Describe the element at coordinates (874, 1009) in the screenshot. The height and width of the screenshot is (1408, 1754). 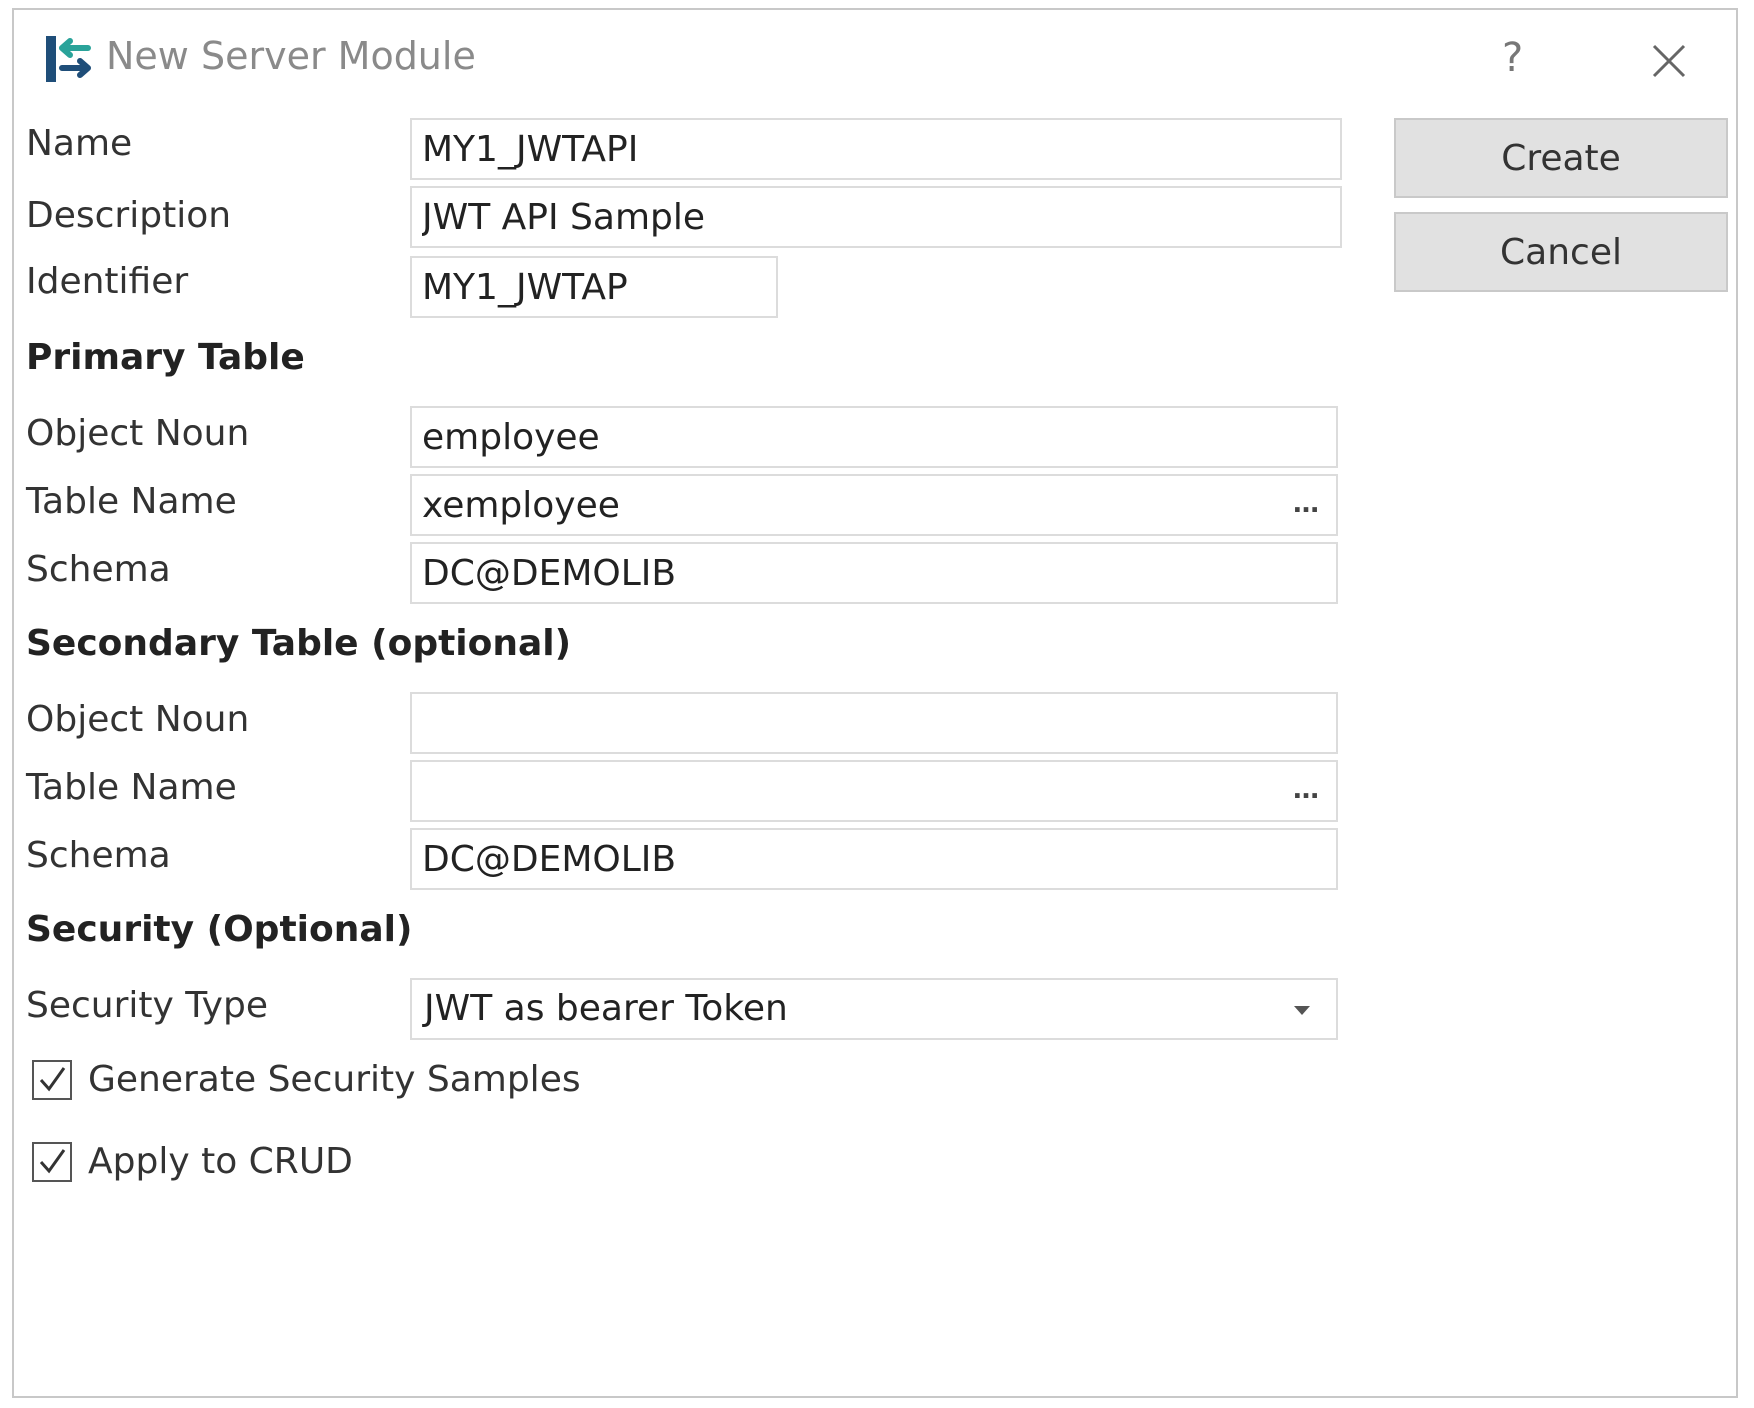
I see `security-type-dropdown: JWT as bearer Token` at that location.